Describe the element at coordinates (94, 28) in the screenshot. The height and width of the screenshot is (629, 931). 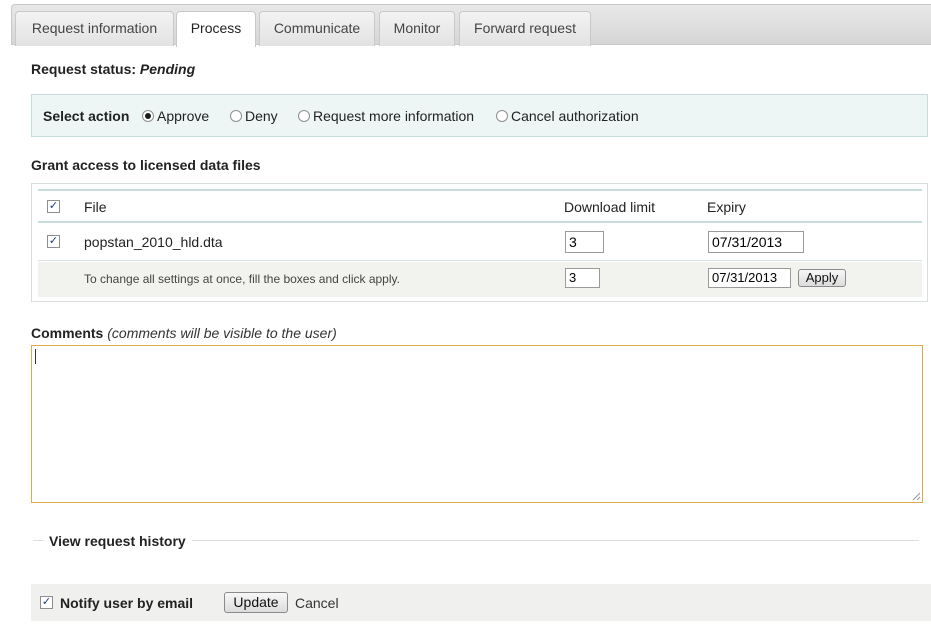
I see `tab-request-information: Request information` at that location.